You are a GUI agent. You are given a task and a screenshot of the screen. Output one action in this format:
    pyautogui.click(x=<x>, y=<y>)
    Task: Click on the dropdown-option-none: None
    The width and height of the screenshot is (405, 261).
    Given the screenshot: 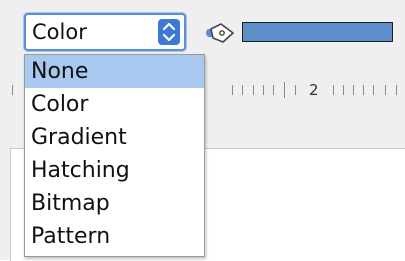 What is the action you would take?
    pyautogui.click(x=114, y=71)
    